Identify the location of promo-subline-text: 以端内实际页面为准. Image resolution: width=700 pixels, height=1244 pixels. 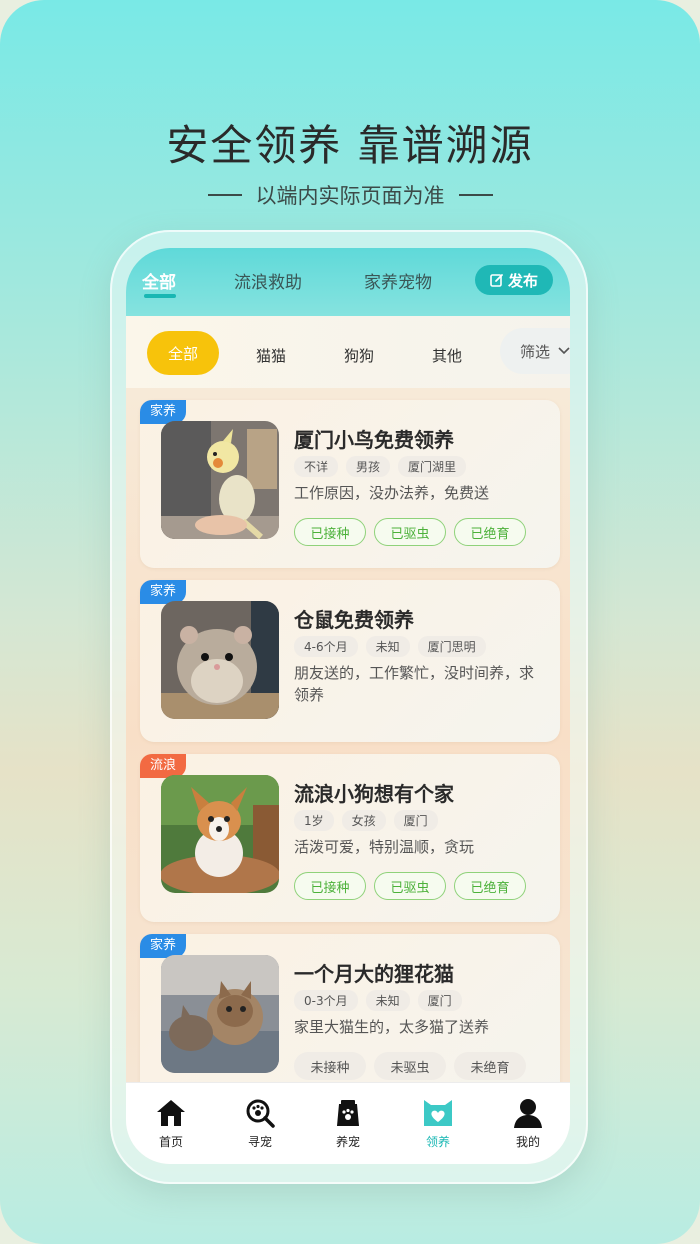
(350, 196).